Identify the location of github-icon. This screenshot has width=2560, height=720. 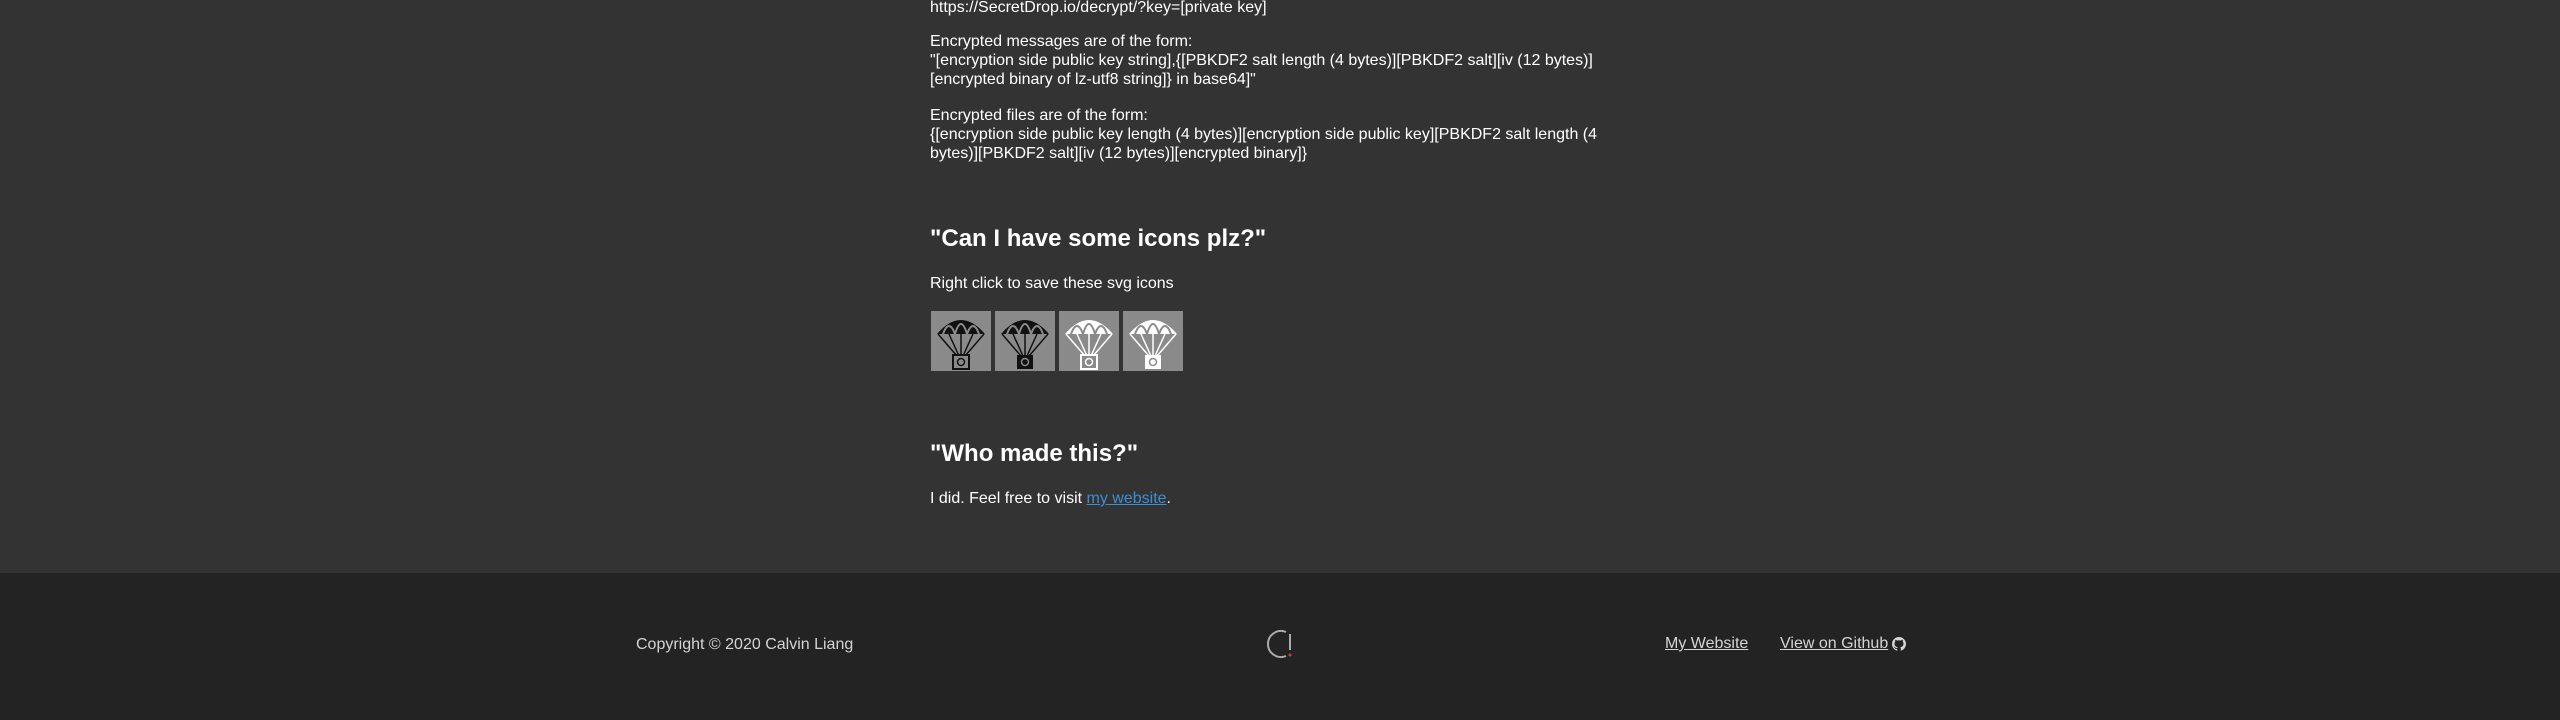
(1899, 644).